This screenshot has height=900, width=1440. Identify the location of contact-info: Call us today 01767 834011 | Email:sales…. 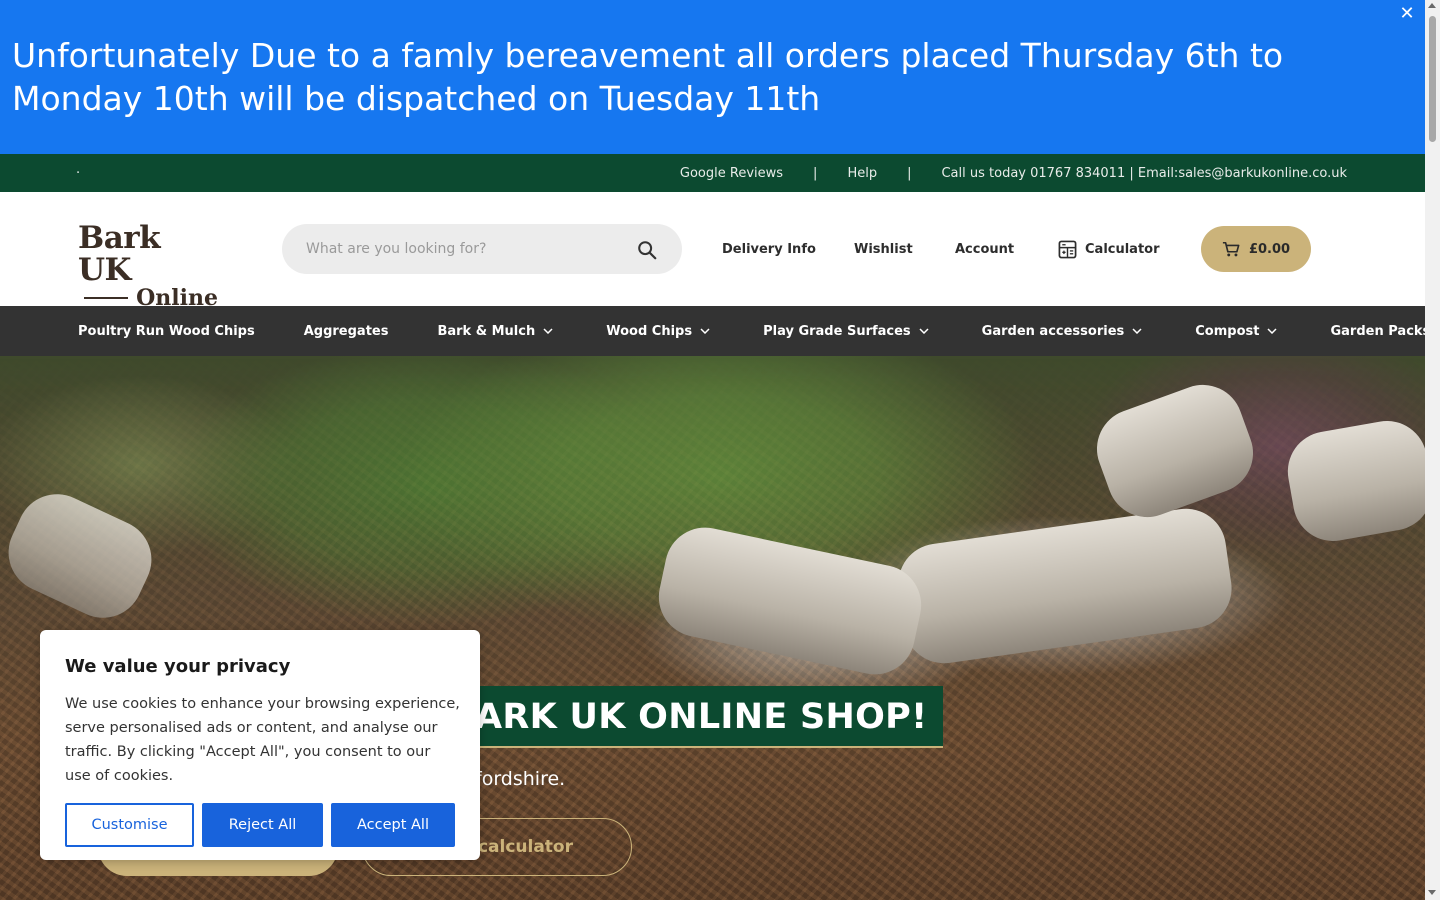
(1144, 173).